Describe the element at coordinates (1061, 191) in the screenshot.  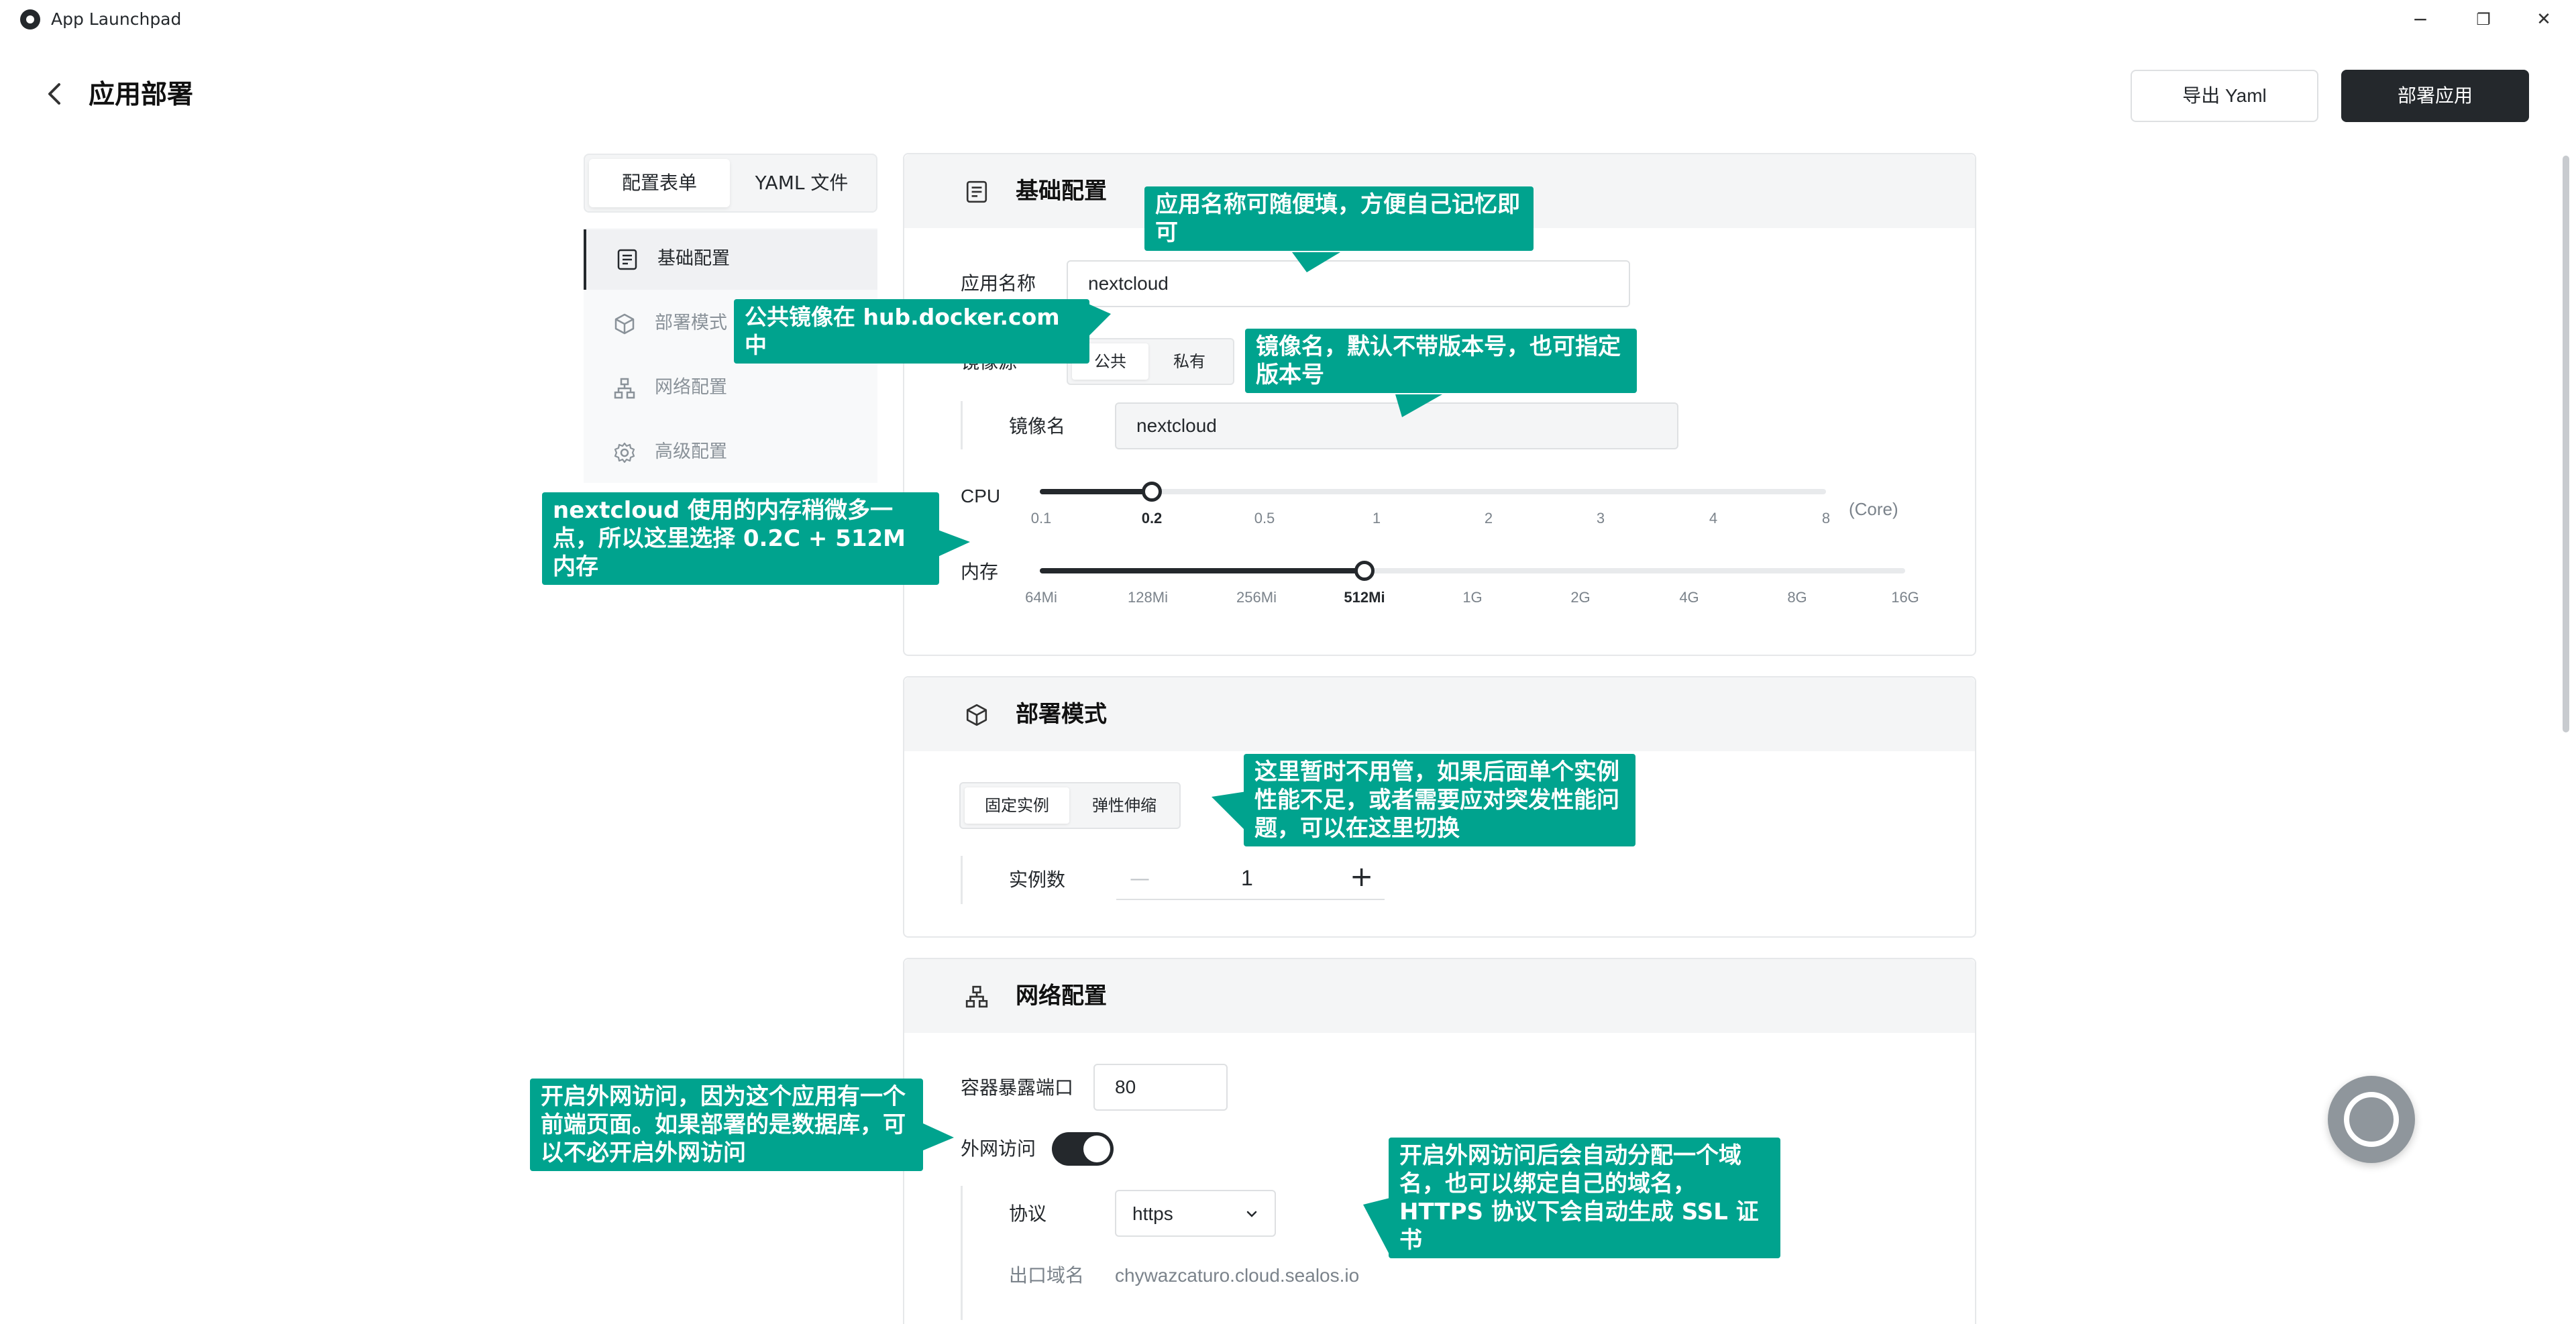
I see `card-title: 基础配置` at that location.